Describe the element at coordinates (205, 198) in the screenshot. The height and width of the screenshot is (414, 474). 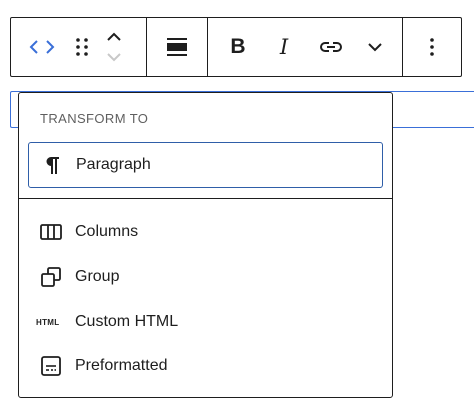
I see `popover-divider` at that location.